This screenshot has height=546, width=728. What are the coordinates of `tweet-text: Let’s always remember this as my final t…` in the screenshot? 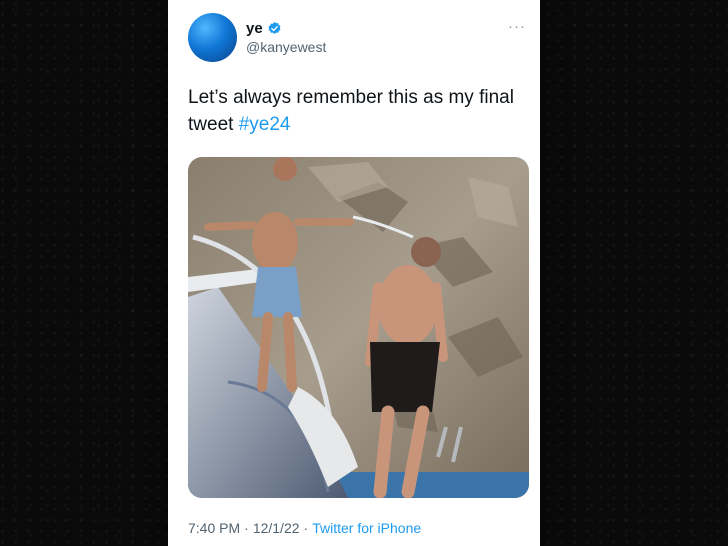 It's located at (353, 111).